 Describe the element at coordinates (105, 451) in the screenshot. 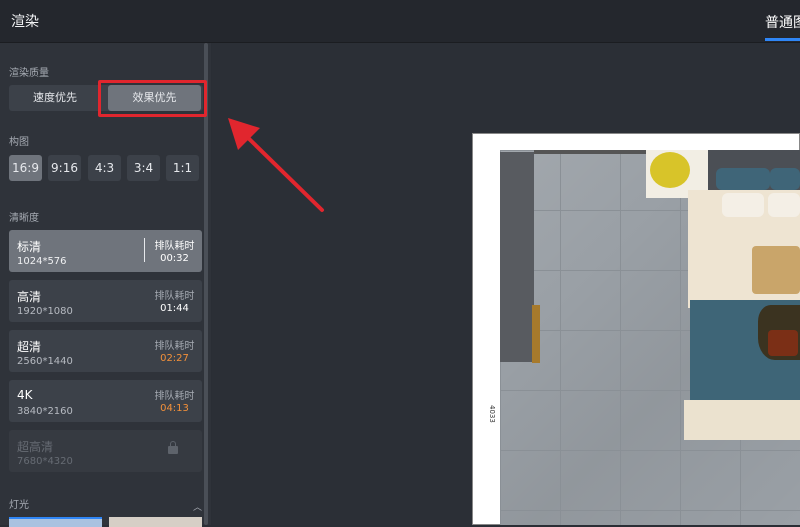

I see `clarity-option-8k: 超高清 7680*4320` at that location.